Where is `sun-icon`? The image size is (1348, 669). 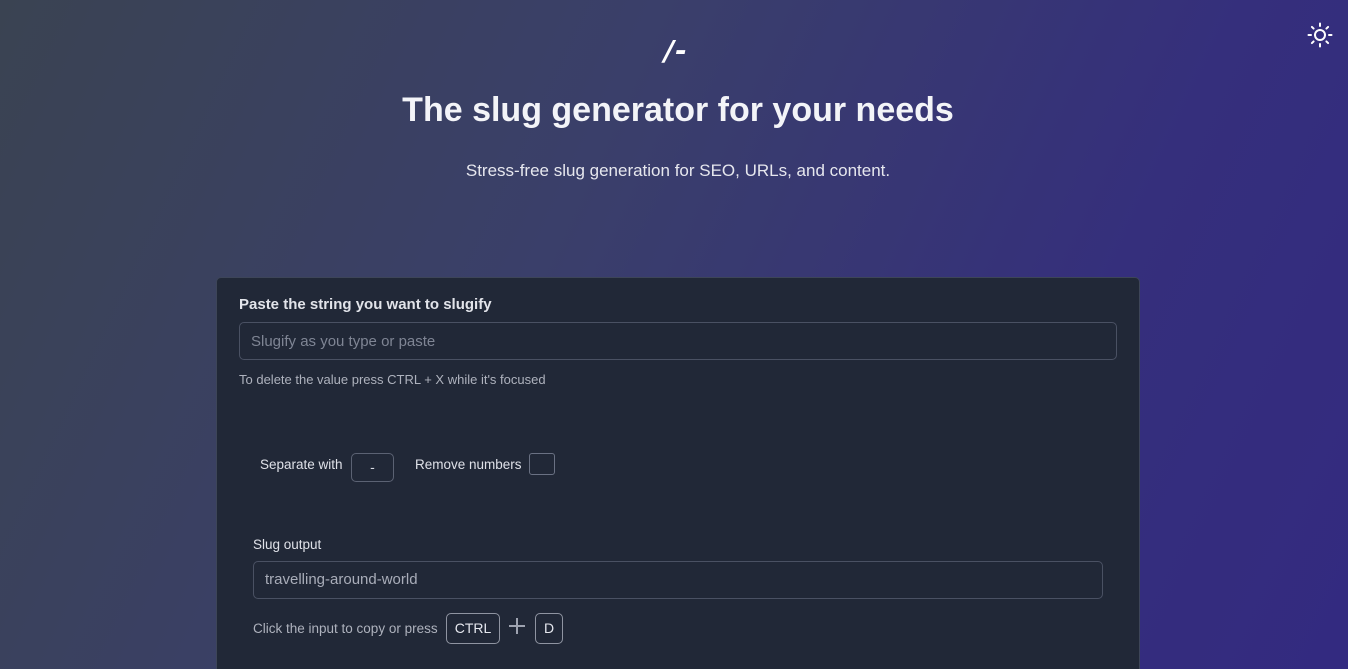 sun-icon is located at coordinates (1320, 35).